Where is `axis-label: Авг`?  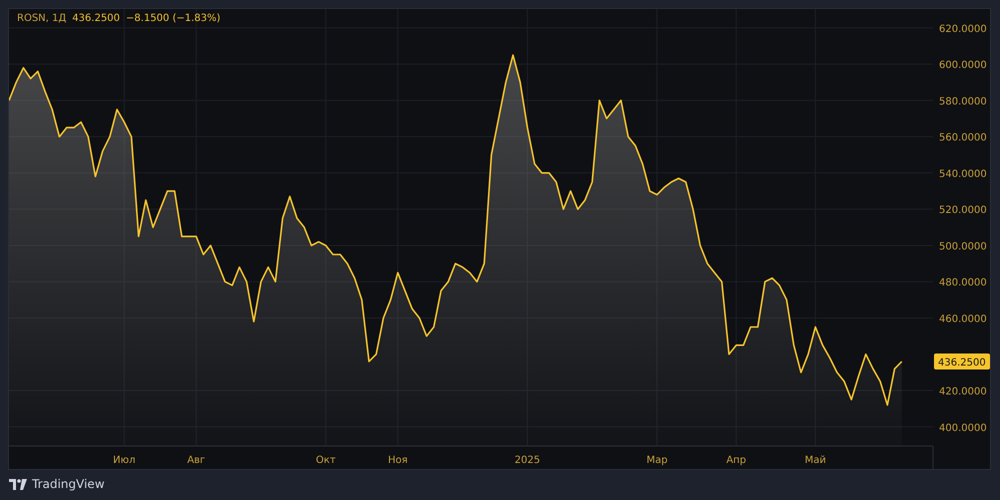 axis-label: Авг is located at coordinates (196, 460).